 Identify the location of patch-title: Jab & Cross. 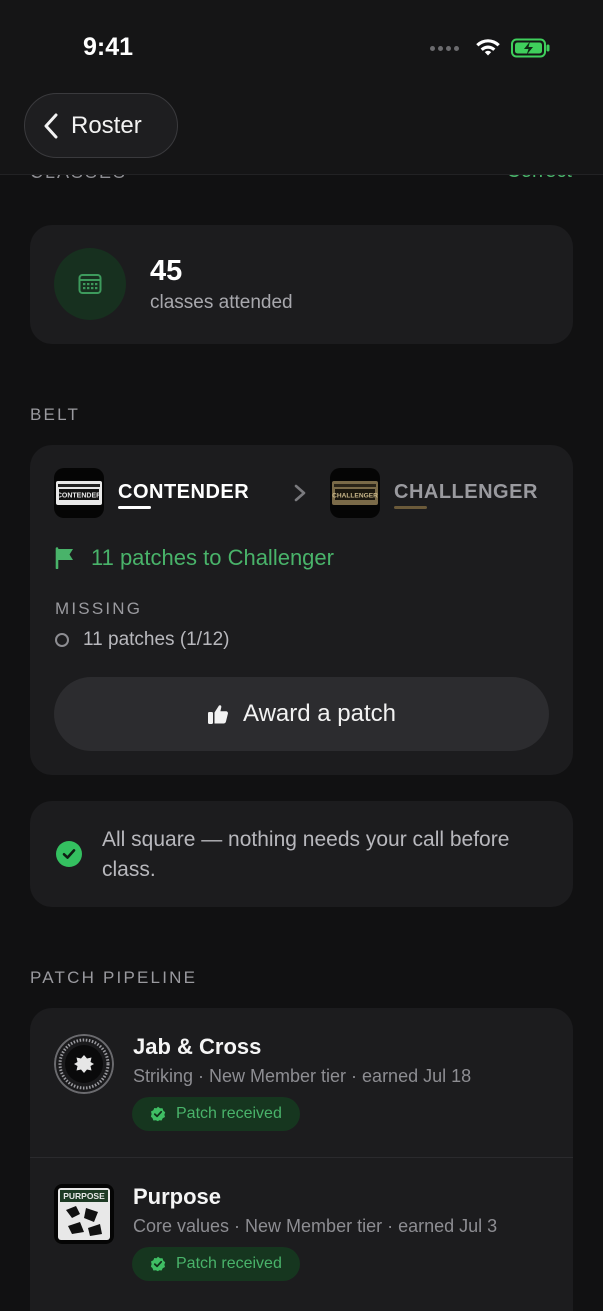
(197, 1046).